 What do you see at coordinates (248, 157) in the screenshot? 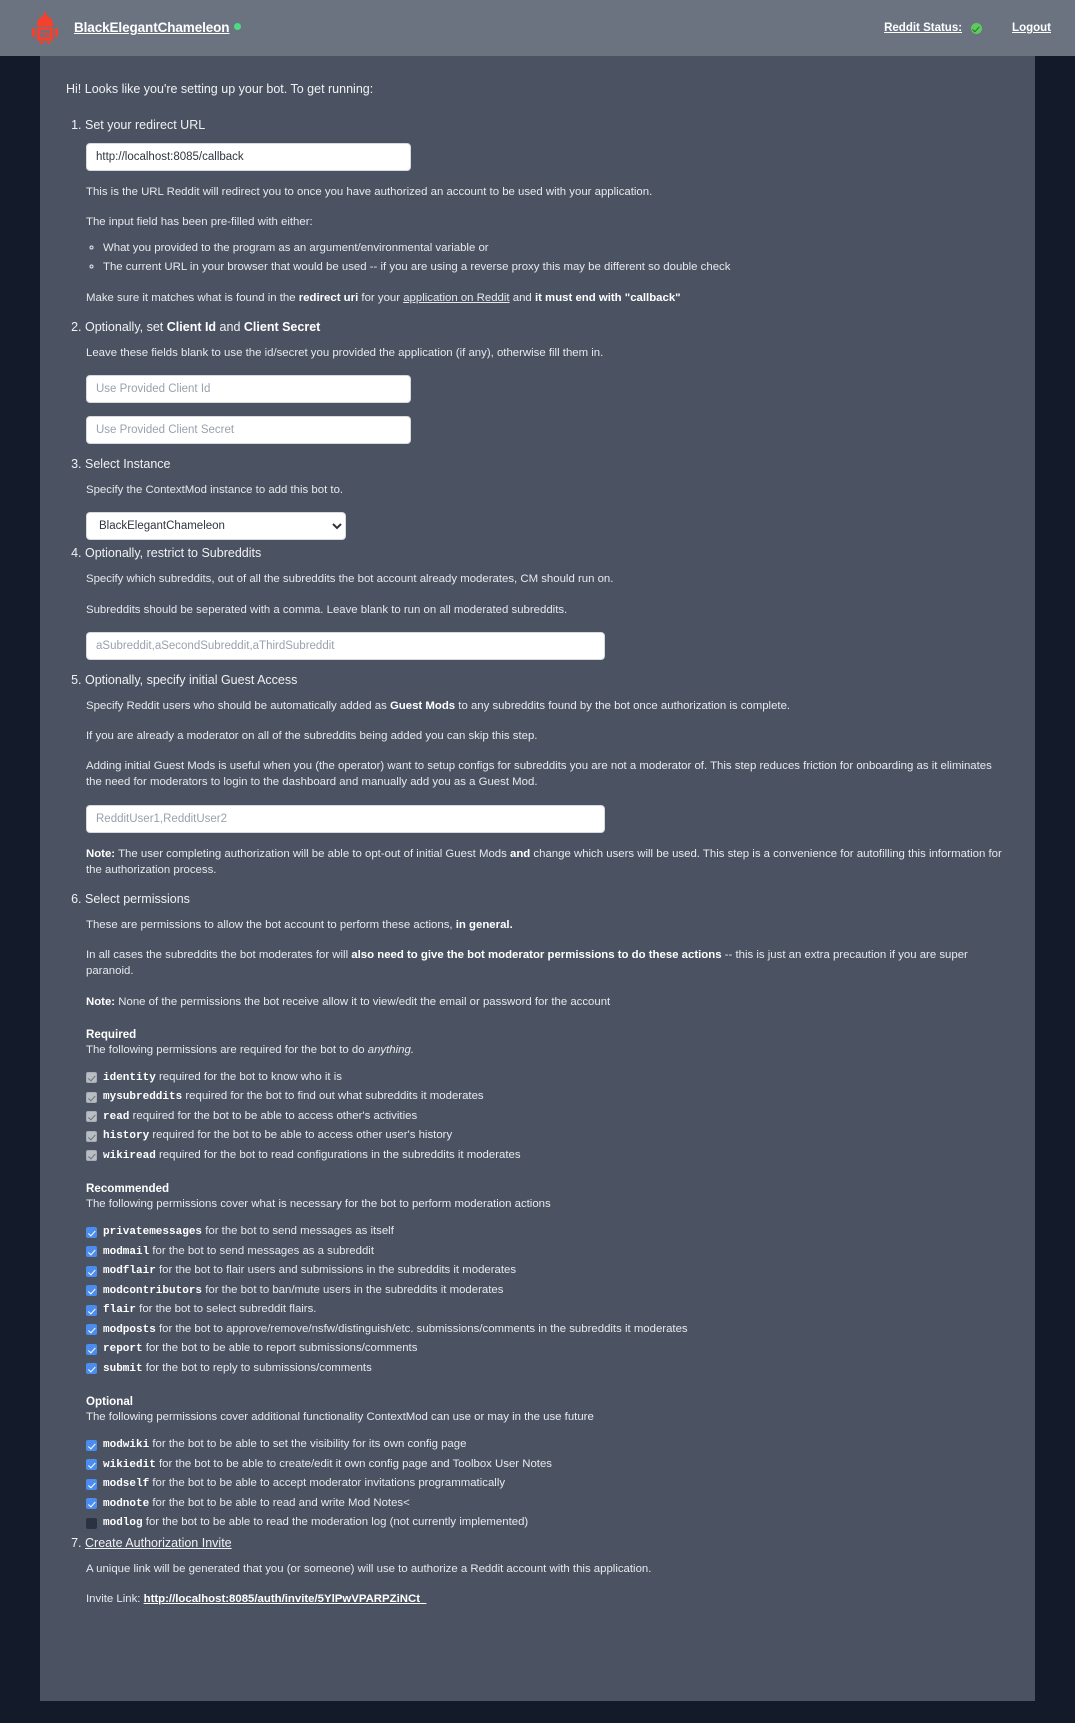
I see `redirect-url-input` at bounding box center [248, 157].